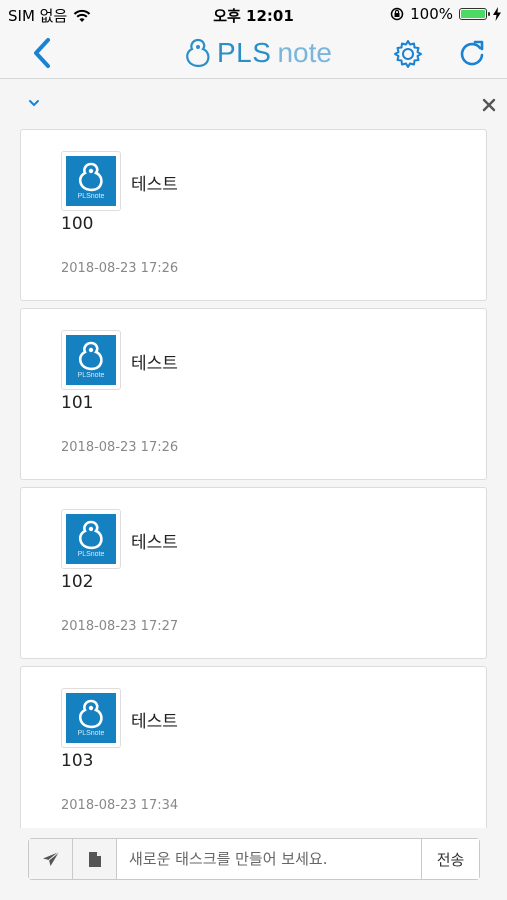  I want to click on composer-input-group: 전송, so click(254, 859).